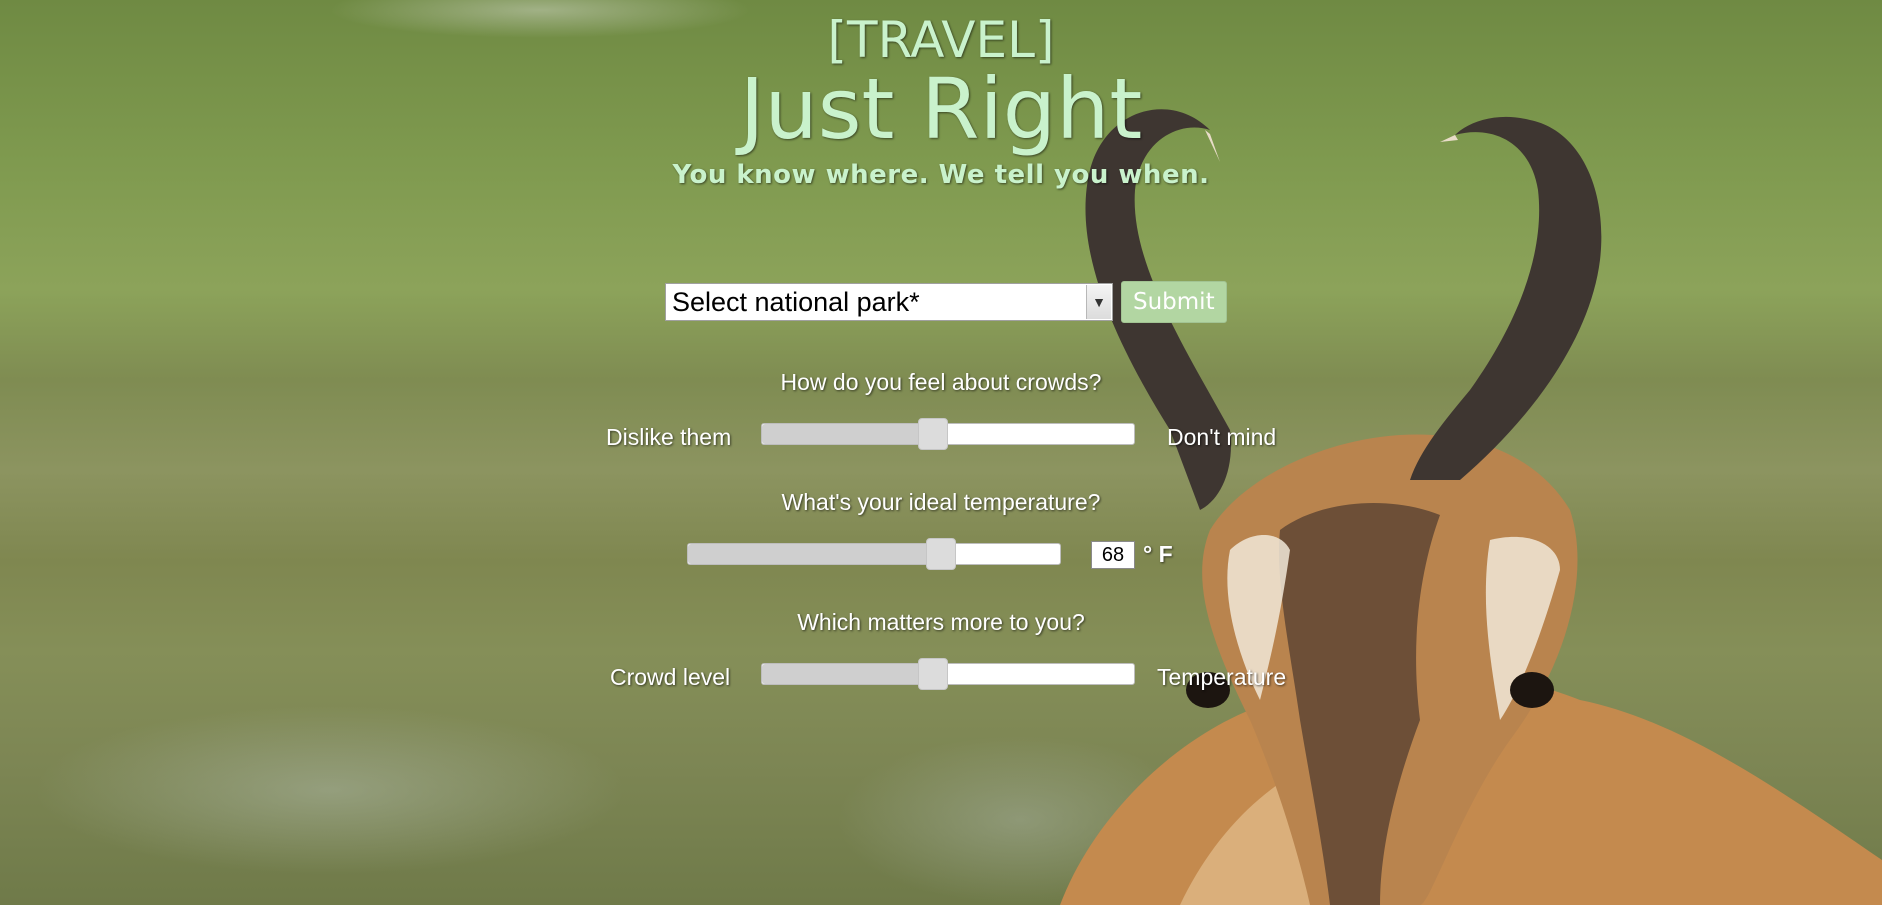  I want to click on crowds-slider-fill, so click(848, 434).